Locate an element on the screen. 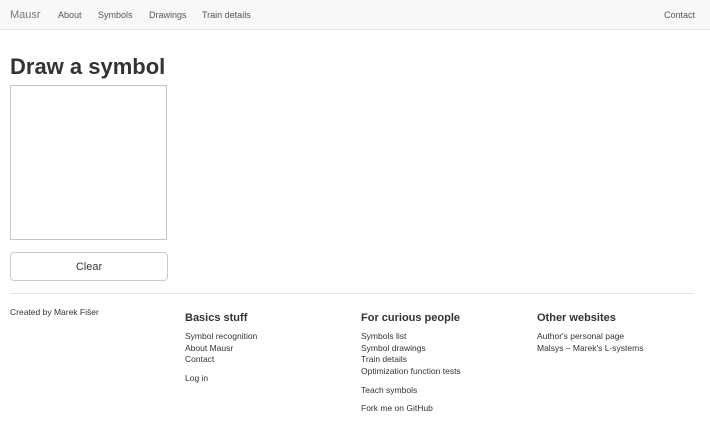 This screenshot has width=710, height=428. footer-link-contact: Contact is located at coordinates (199, 359).